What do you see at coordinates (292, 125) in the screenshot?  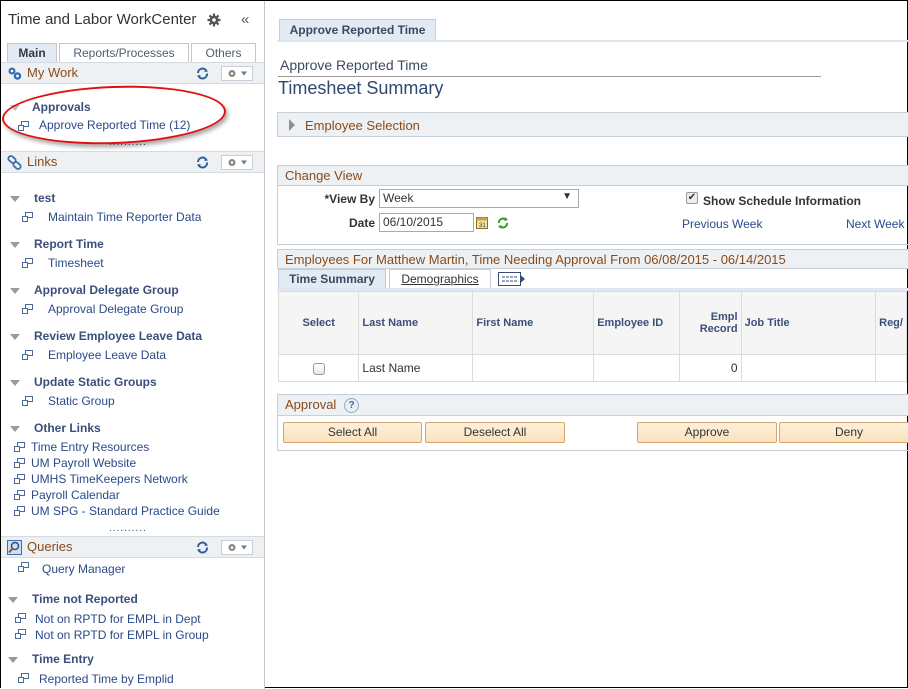 I see `expand-arrow-icon` at bounding box center [292, 125].